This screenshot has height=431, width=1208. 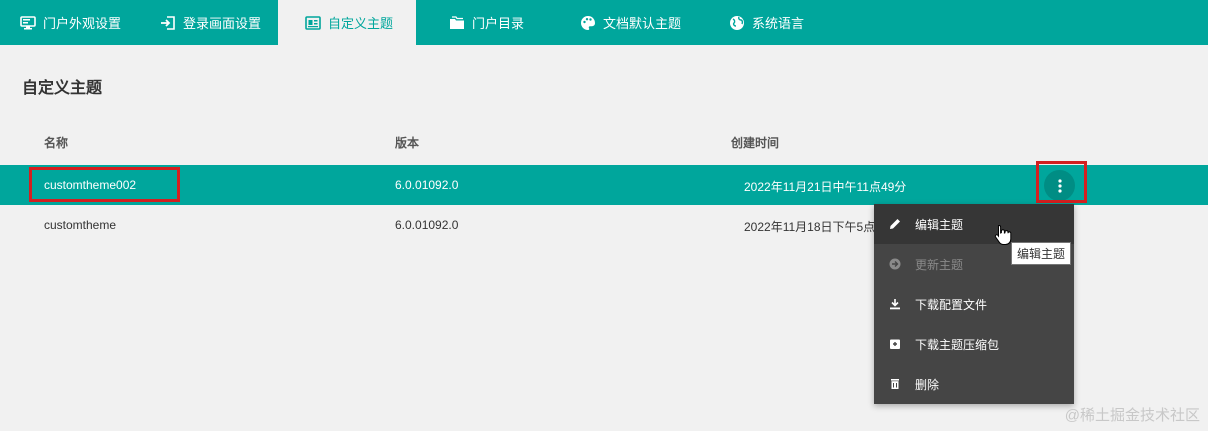 I want to click on watermark: @稀土掘金技术社区, so click(x=1132, y=415).